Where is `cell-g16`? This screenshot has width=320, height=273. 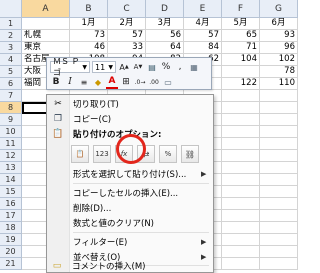
cell-g16 is located at coordinates (279, 204).